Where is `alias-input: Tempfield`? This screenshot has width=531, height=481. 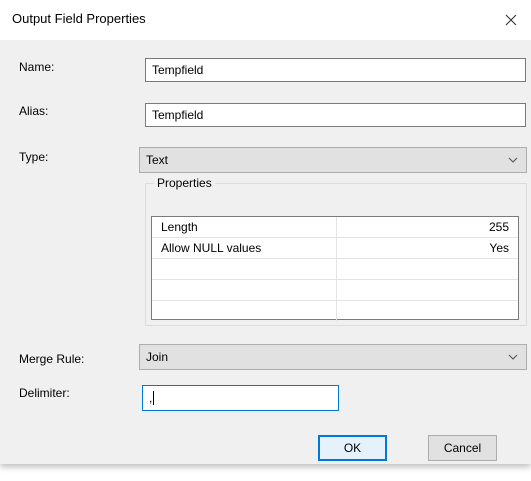 alias-input: Tempfield is located at coordinates (335, 115).